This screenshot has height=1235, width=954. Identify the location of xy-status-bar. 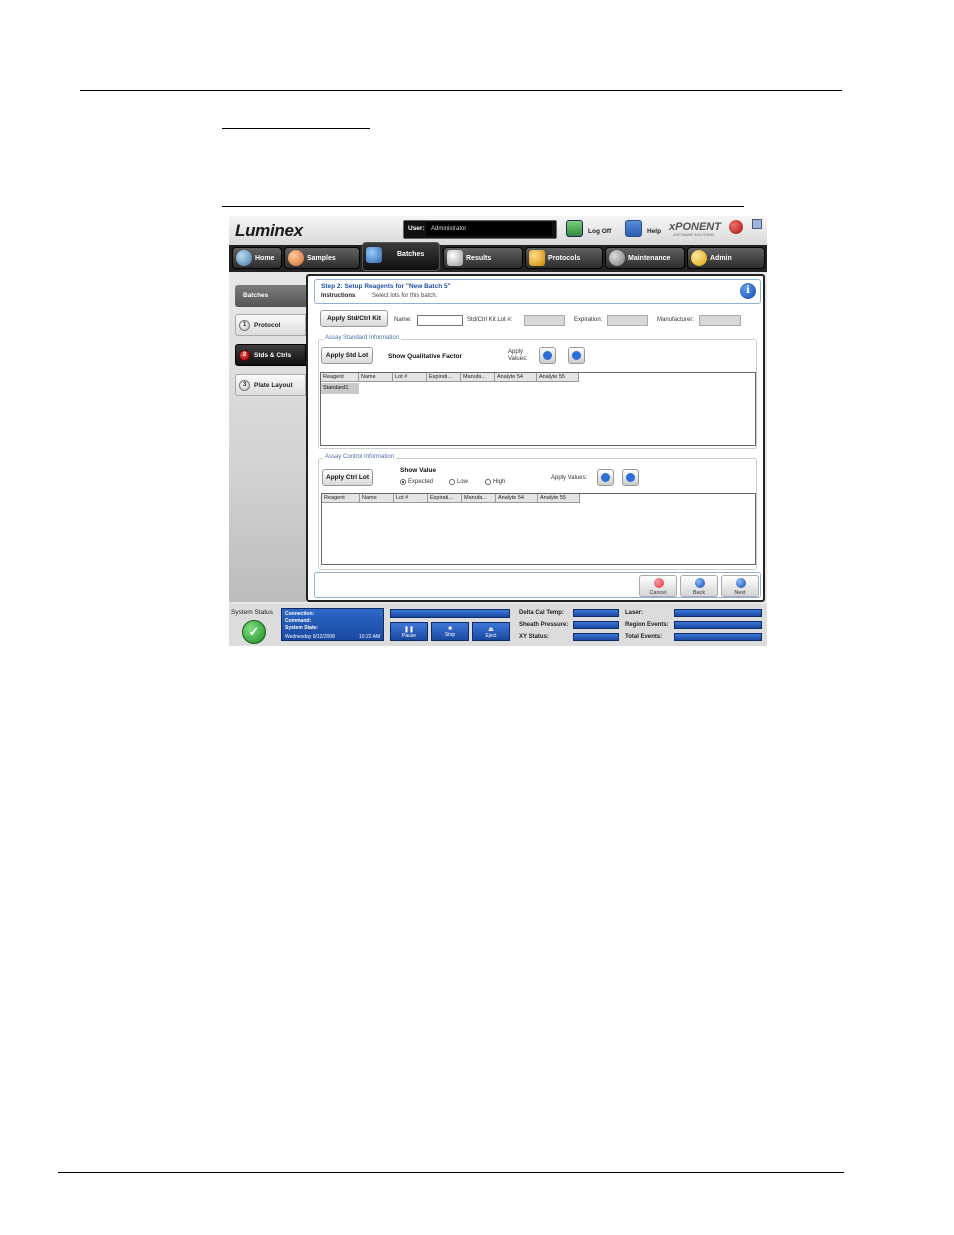
(596, 637).